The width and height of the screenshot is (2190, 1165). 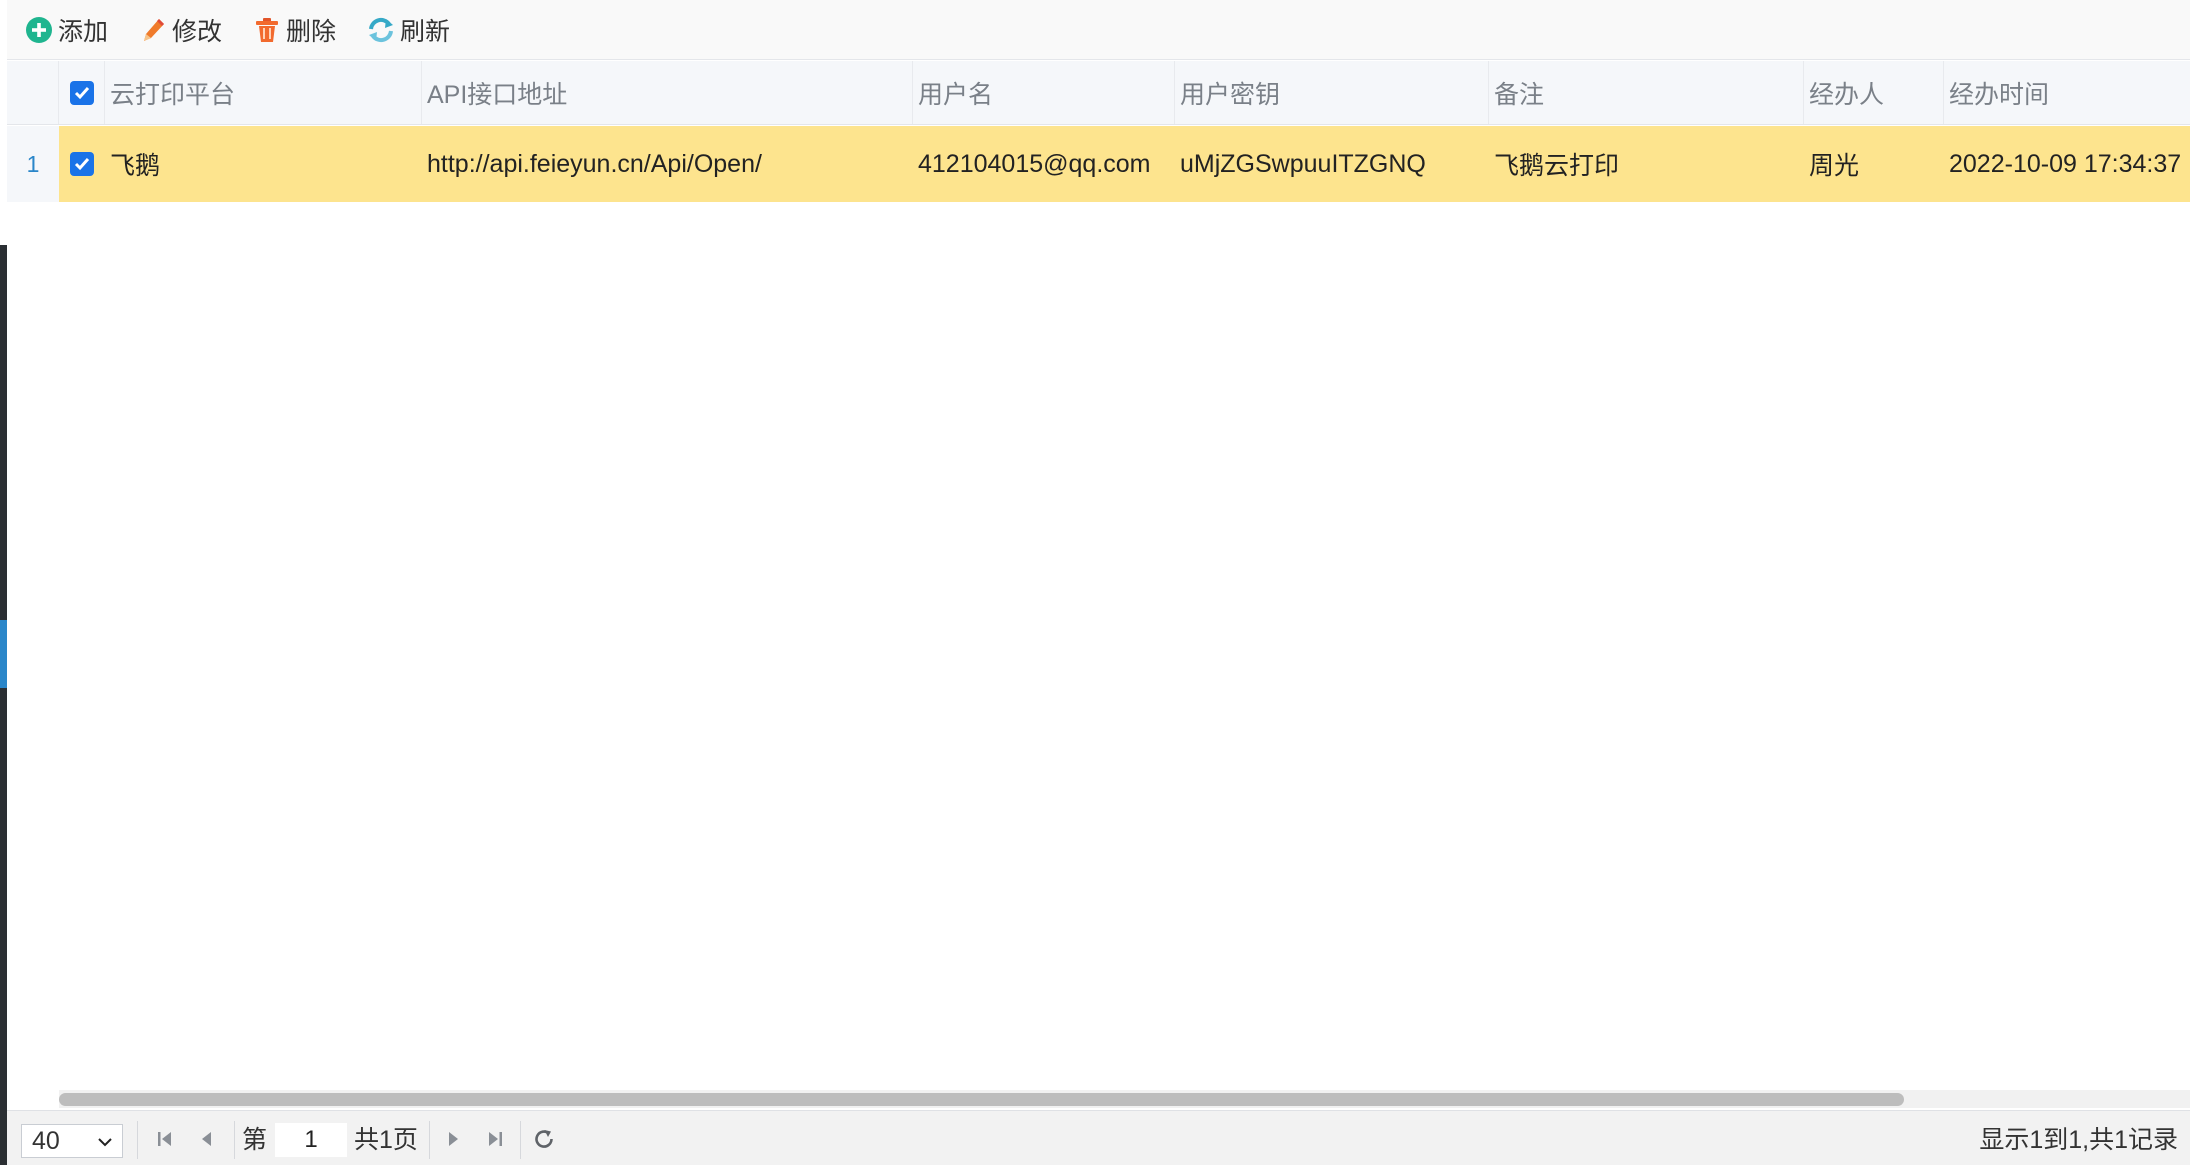 What do you see at coordinates (33, 164) in the screenshot?
I see `row-number: 1` at bounding box center [33, 164].